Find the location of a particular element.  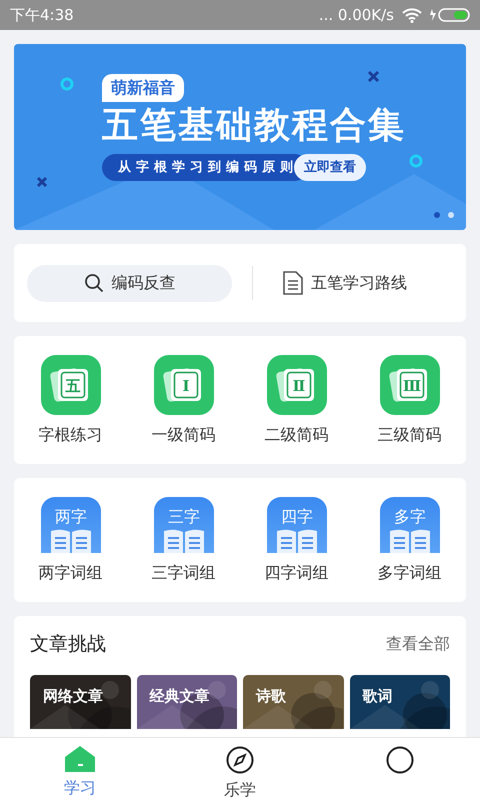

category-label: 诗歌 is located at coordinates (271, 696).